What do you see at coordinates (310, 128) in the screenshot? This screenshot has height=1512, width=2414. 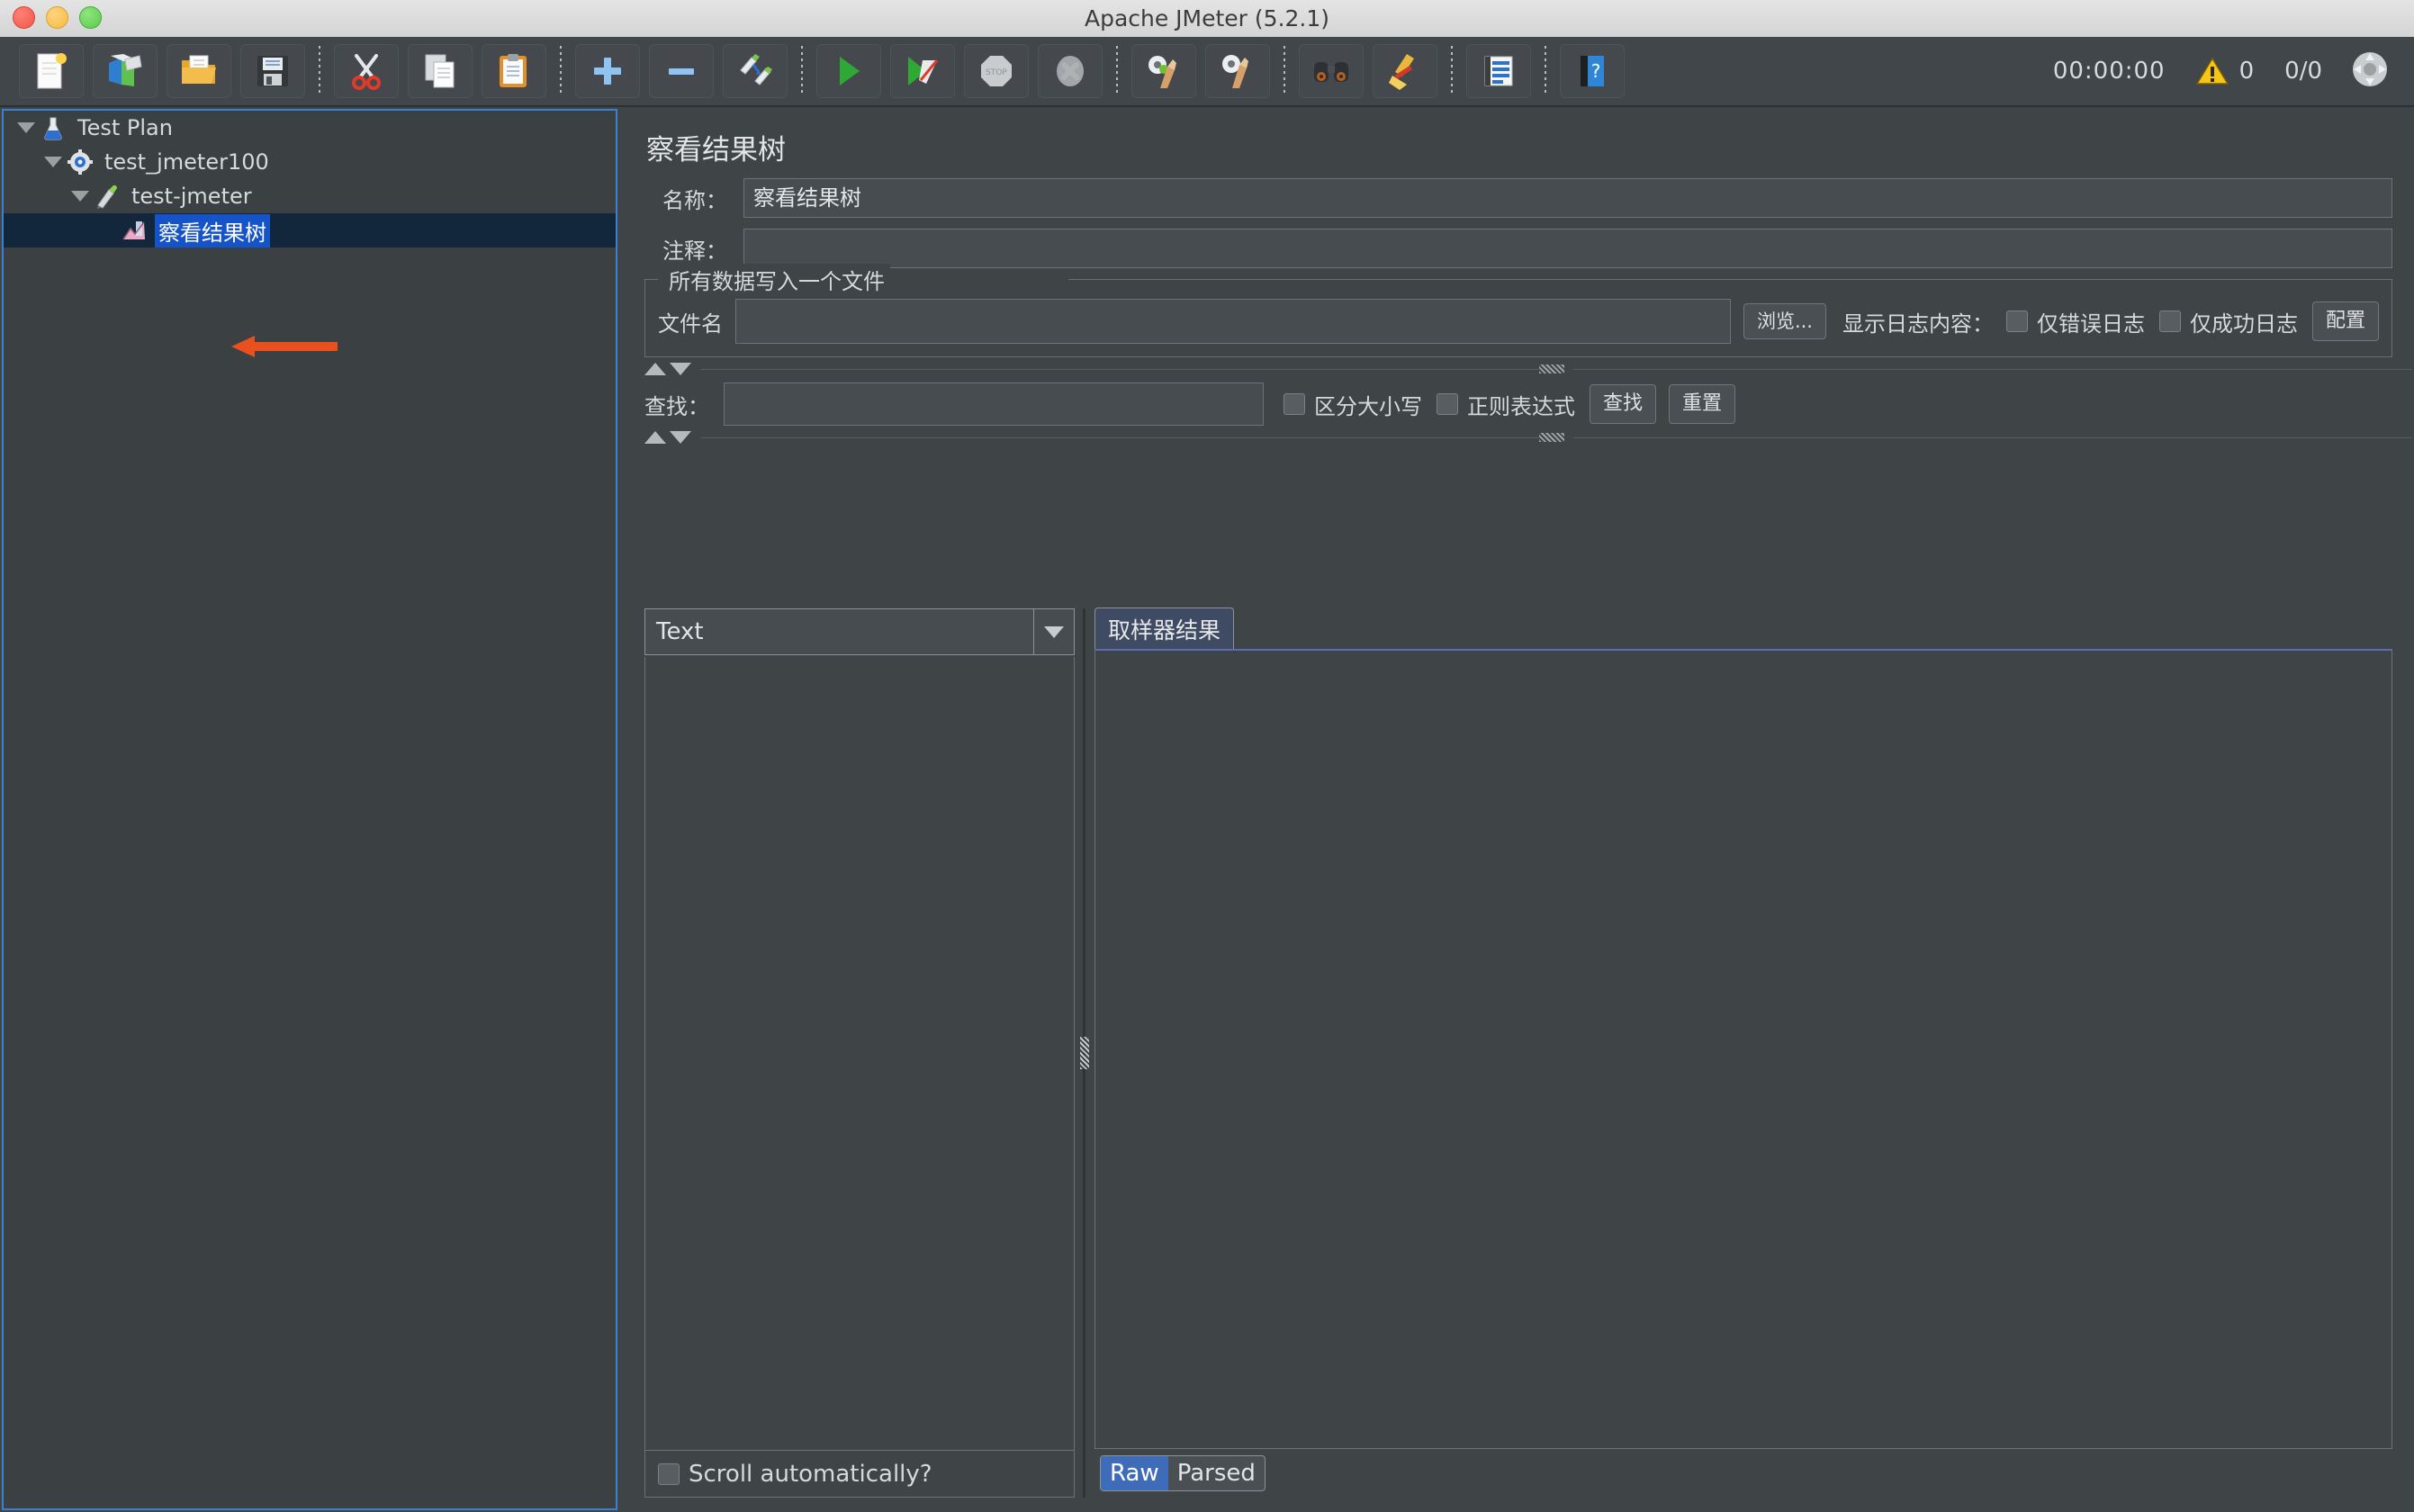 I see `tree-node-test-plan: Test Plan` at bounding box center [310, 128].